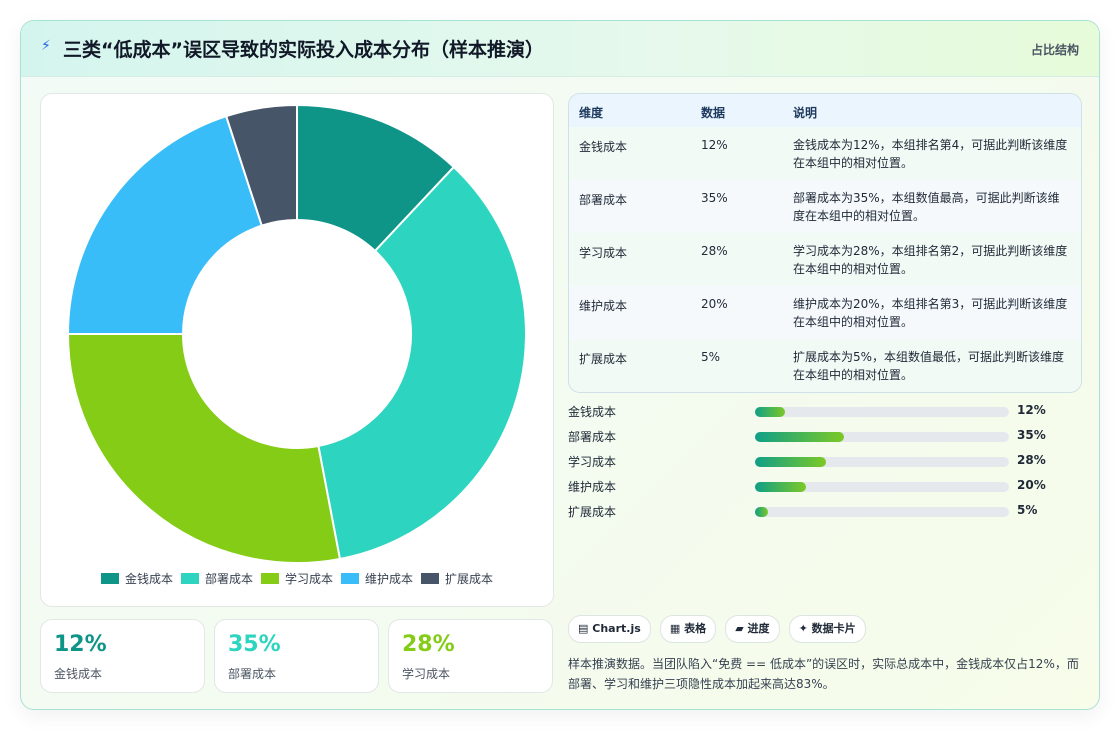 The image size is (1120, 731). Describe the element at coordinates (592, 412) in the screenshot. I see `progress-label: 金钱成本` at that location.